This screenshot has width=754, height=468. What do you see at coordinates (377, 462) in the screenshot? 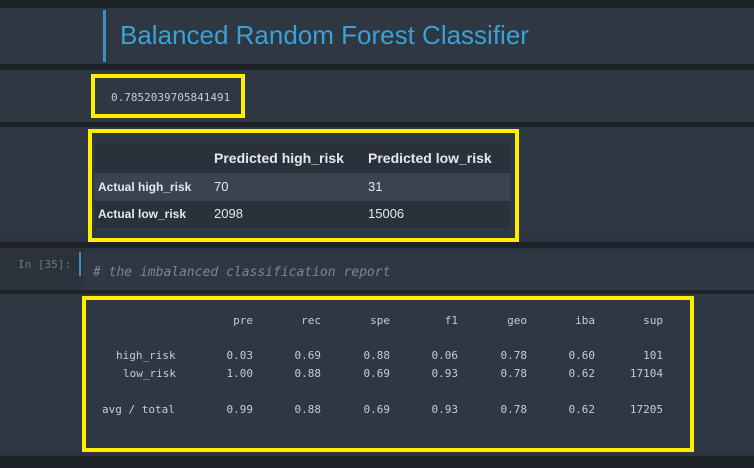
I see `bottom-band` at bounding box center [377, 462].